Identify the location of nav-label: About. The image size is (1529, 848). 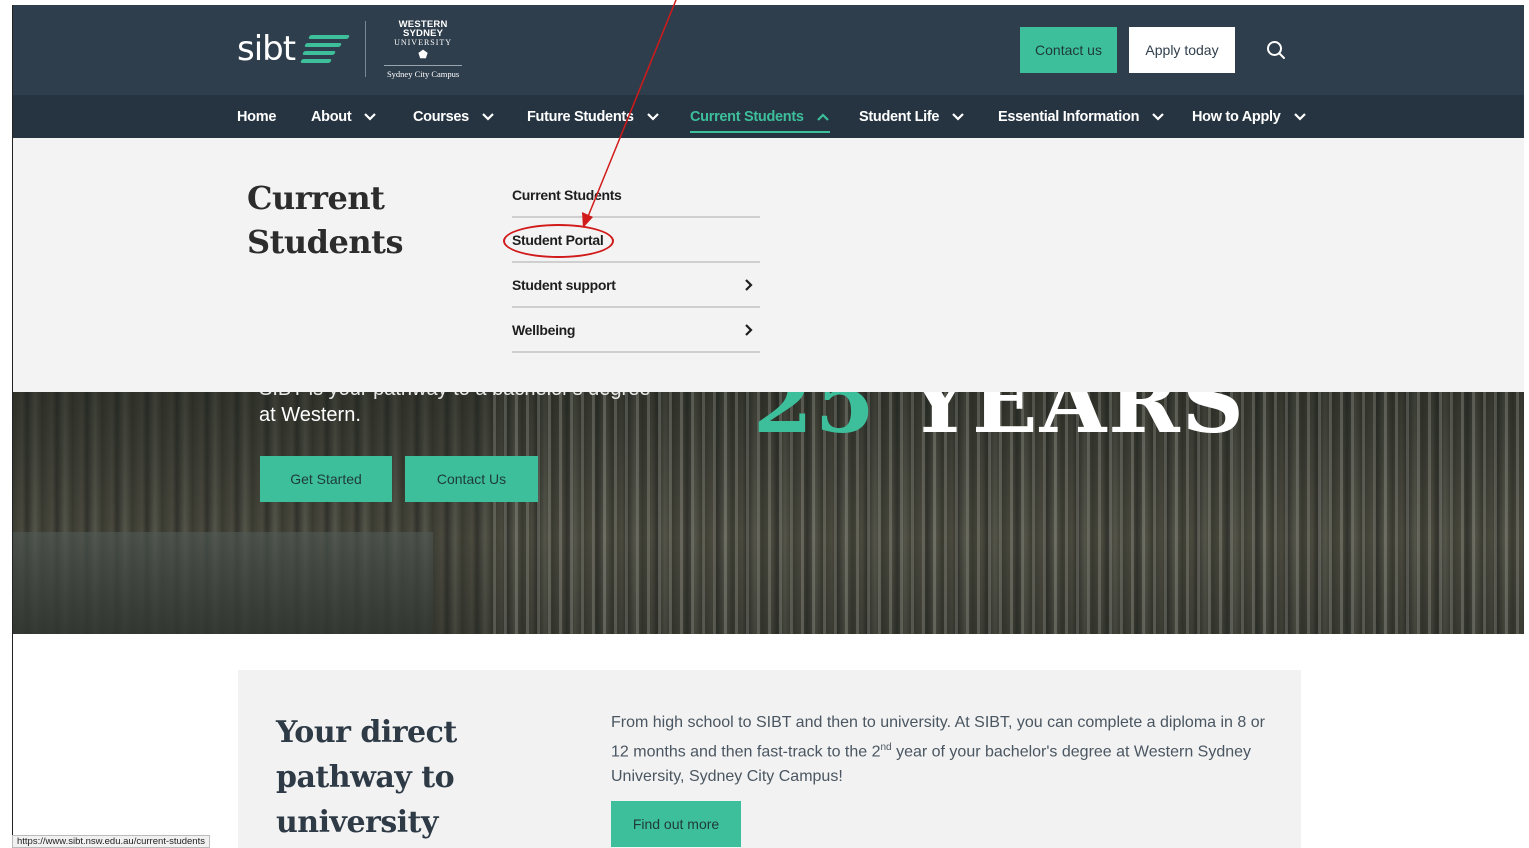
(331, 116).